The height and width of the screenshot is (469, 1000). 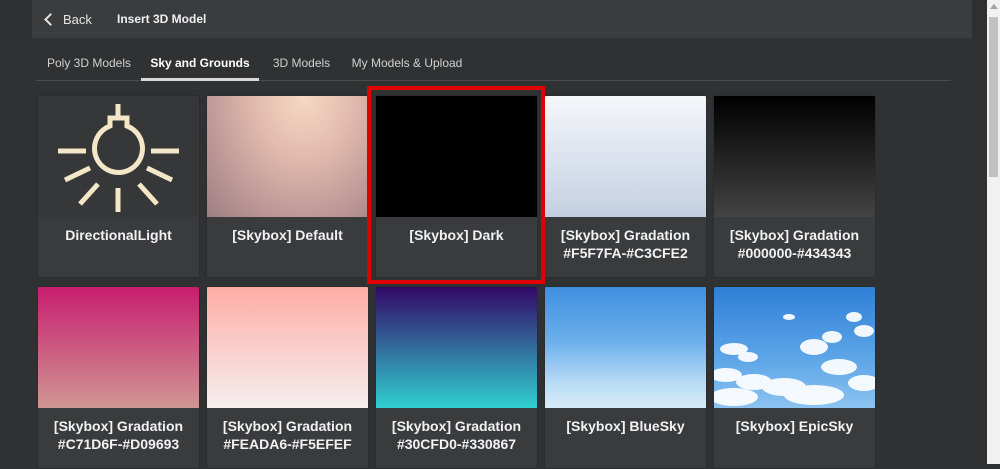 What do you see at coordinates (993, 232) in the screenshot?
I see `scrollbar` at bounding box center [993, 232].